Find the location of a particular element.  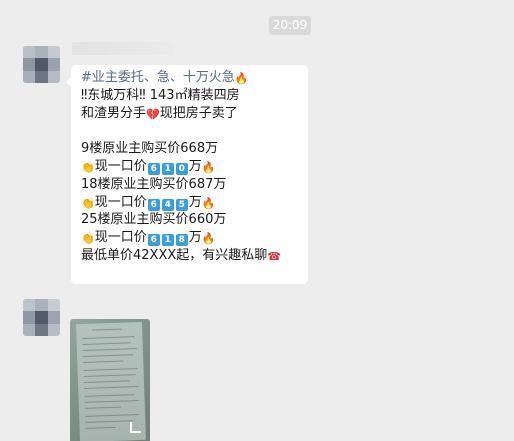

digit-keycap-icon: 8 is located at coordinates (181, 240).